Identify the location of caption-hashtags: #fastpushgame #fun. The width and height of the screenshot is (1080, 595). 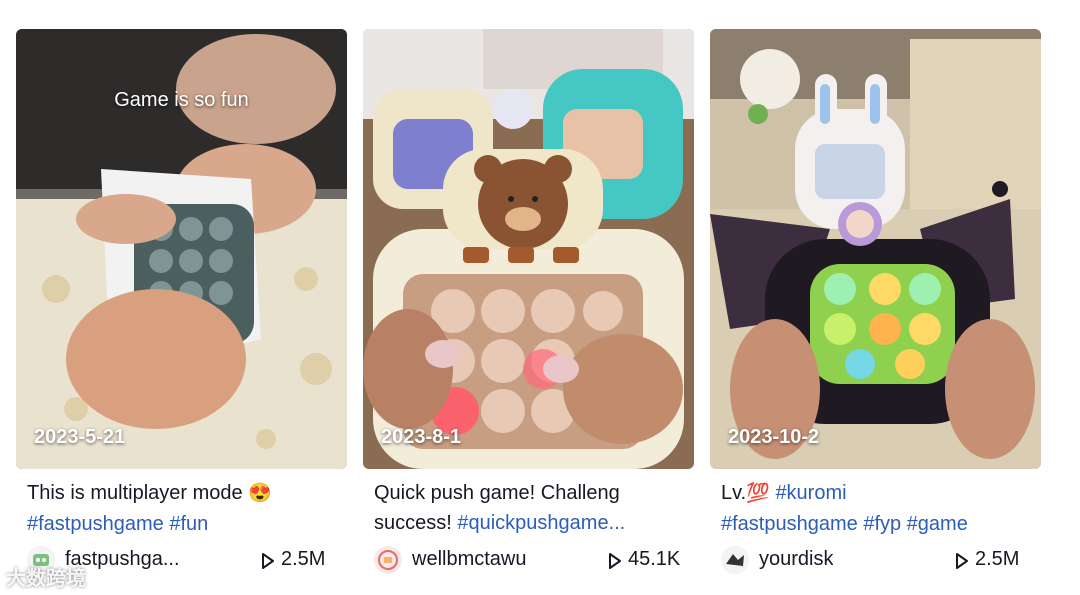
(117, 524).